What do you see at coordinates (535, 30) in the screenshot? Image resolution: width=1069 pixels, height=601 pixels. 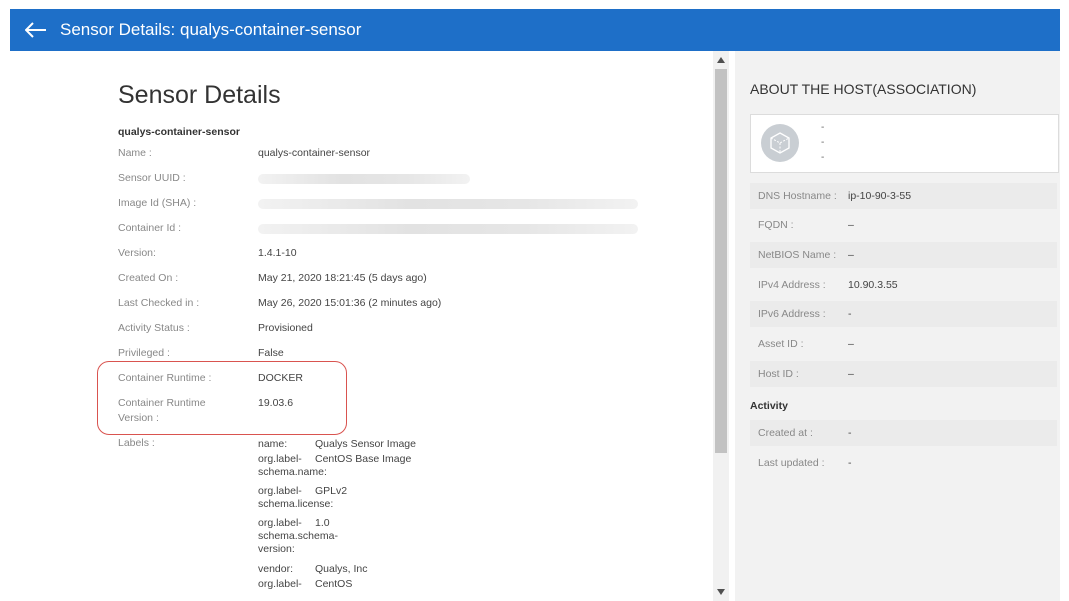 I see `top-bar: Sensor Details: qualys-container-sensor` at bounding box center [535, 30].